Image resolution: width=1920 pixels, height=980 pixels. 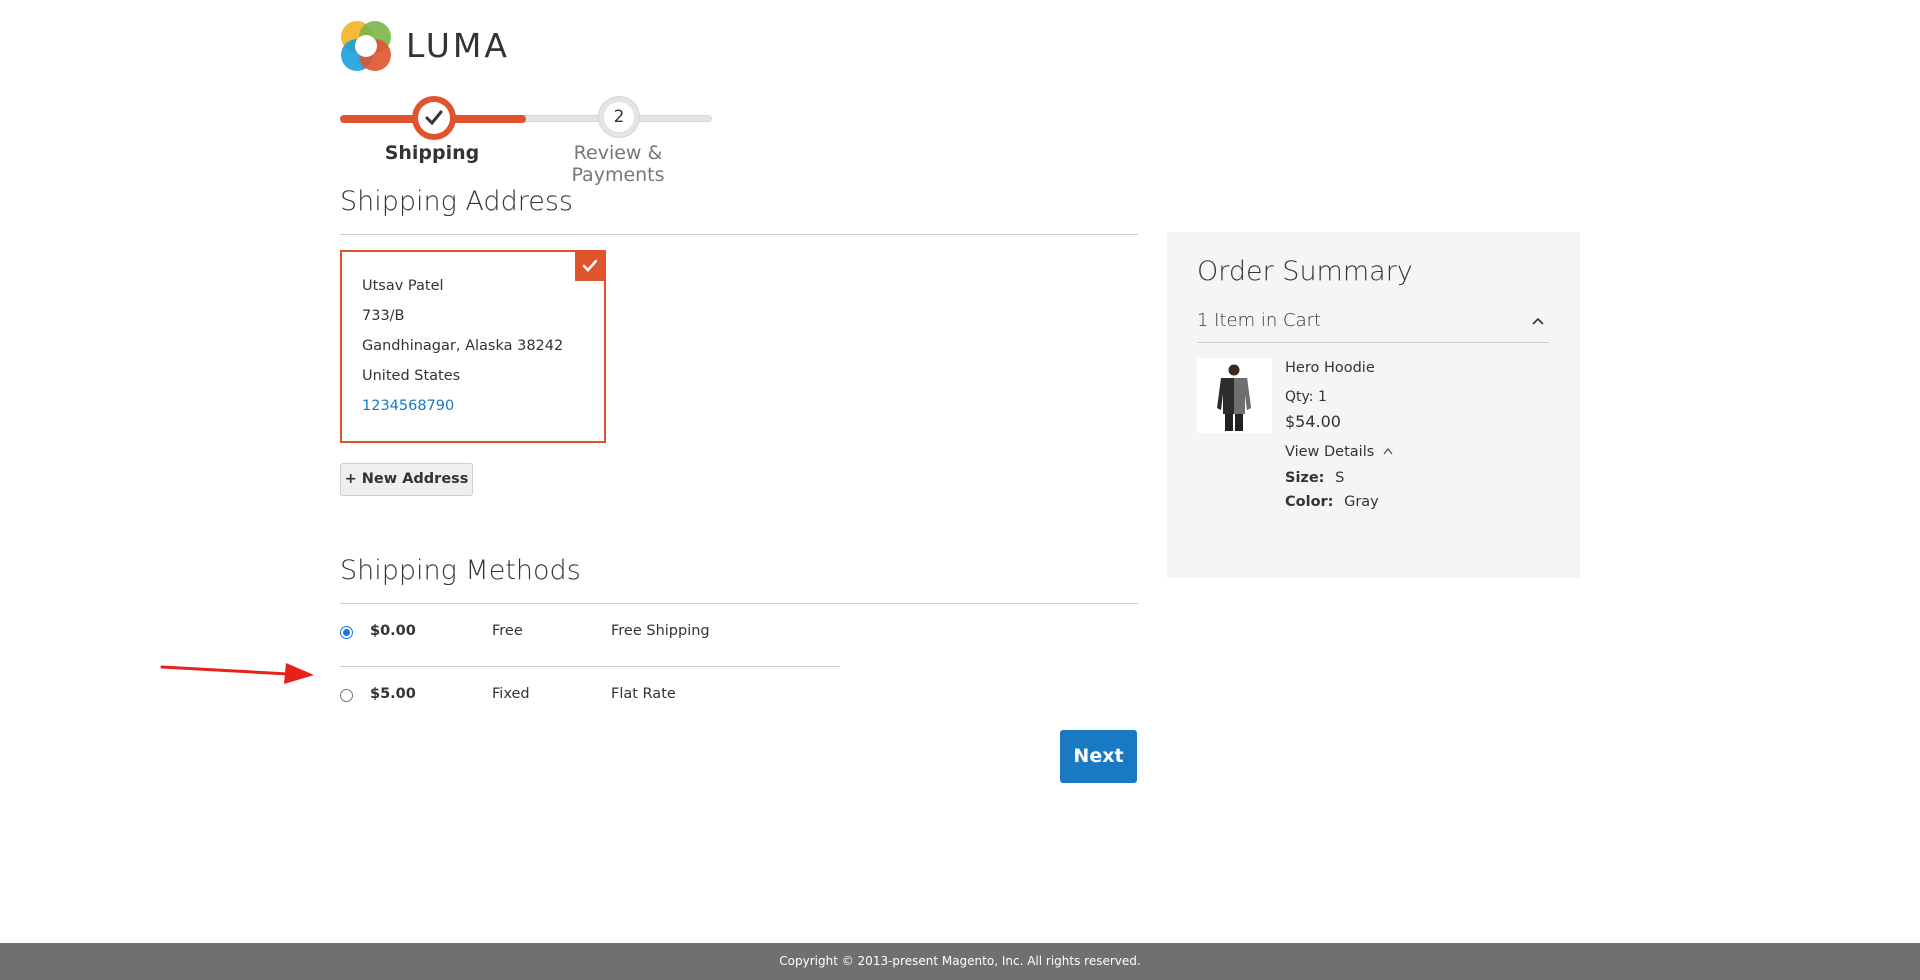 I want to click on product-name: Hero Hoodie, so click(x=1330, y=368).